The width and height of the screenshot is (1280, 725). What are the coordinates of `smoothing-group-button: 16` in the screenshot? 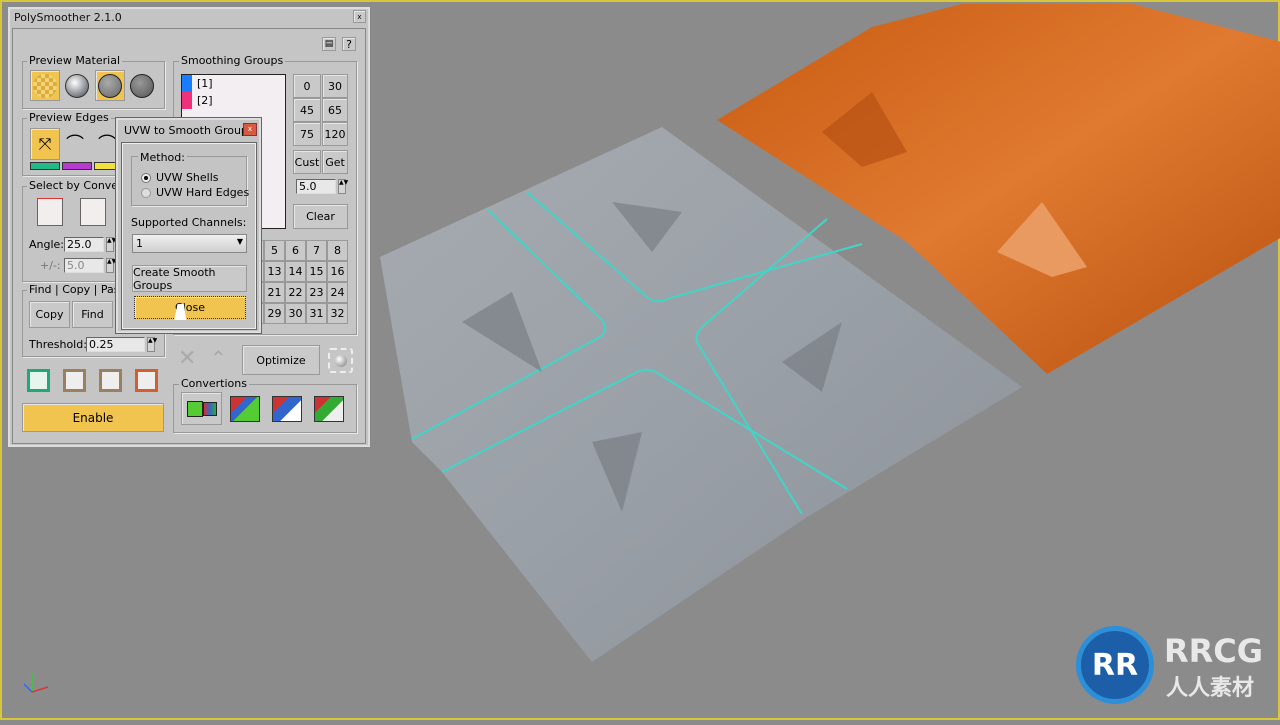 It's located at (337, 271).